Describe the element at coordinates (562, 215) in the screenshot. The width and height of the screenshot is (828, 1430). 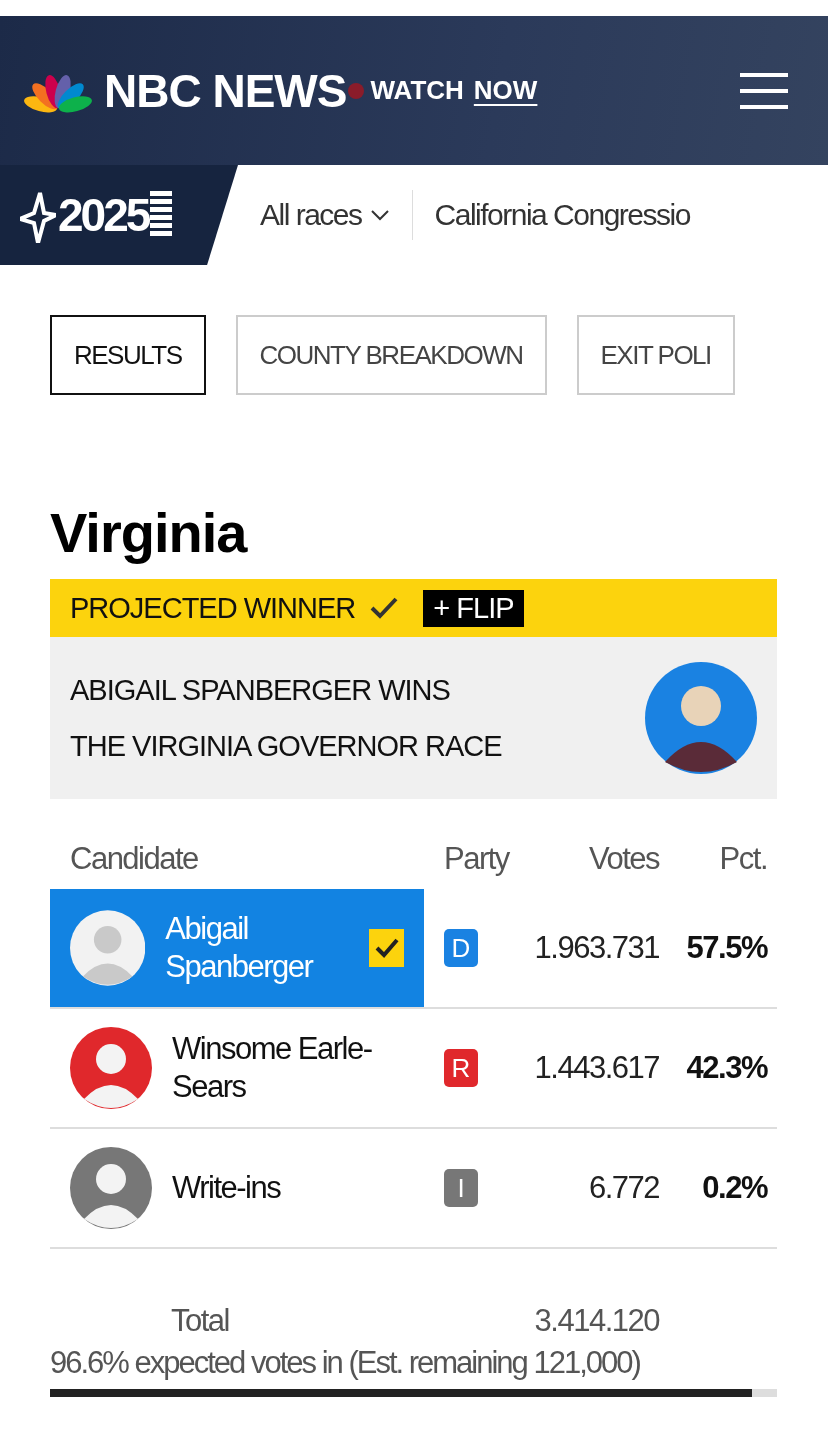
I see `nav-item: California Congressio` at that location.